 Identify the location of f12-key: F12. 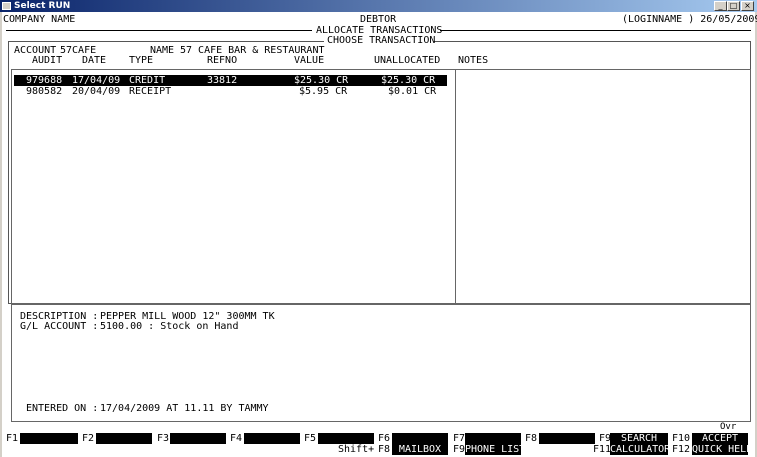
(681, 449).